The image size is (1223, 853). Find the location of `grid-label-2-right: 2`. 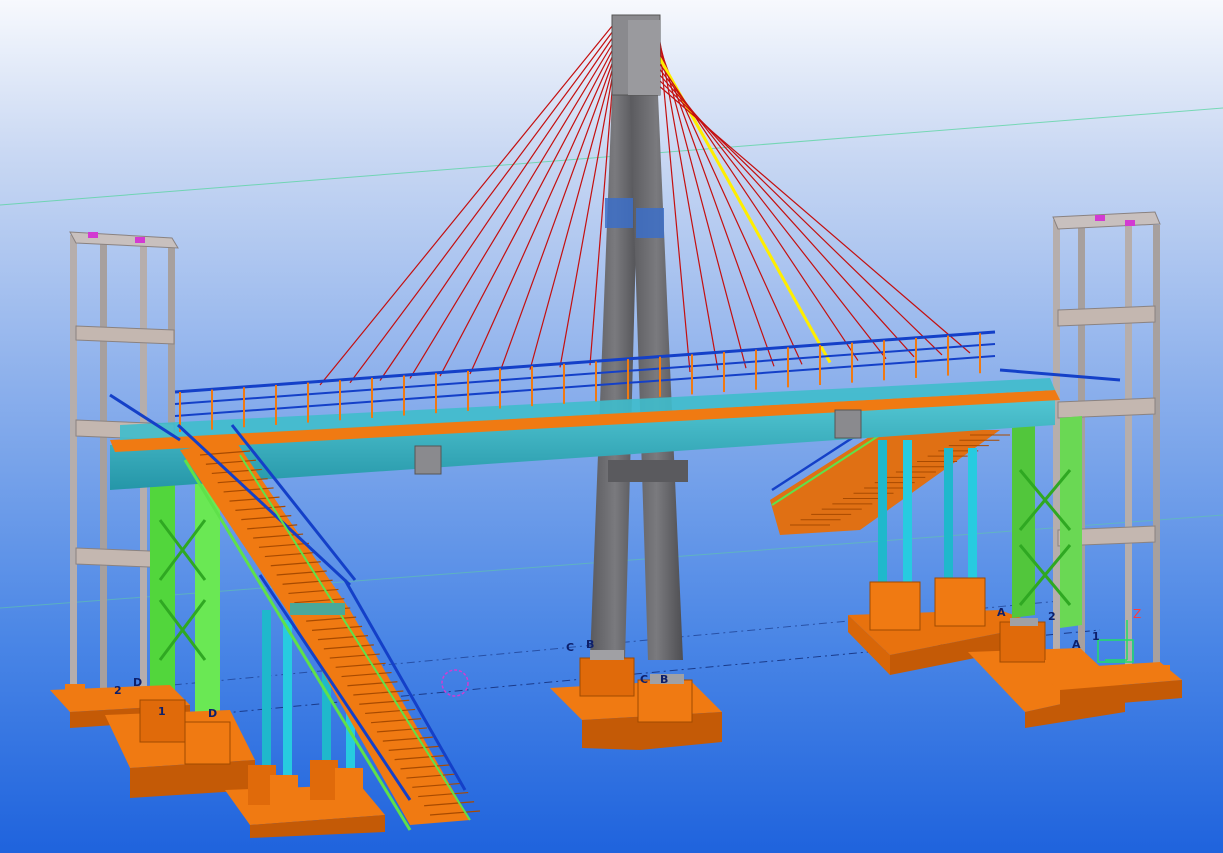

grid-label-2-right: 2 is located at coordinates (1052, 616).